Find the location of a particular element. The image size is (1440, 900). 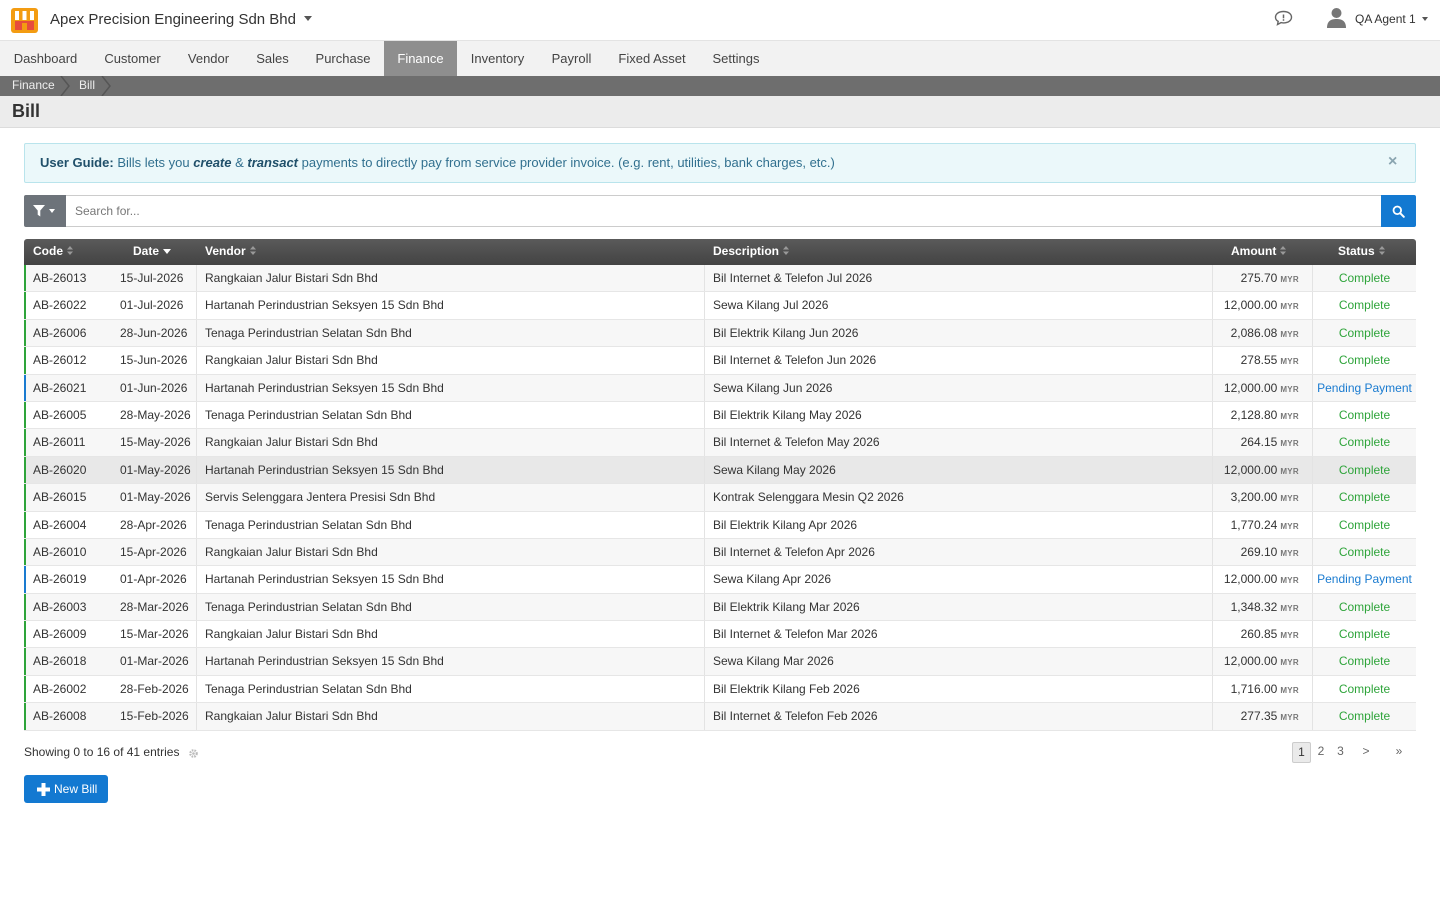

column-header-label: Amount is located at coordinates (1254, 251).